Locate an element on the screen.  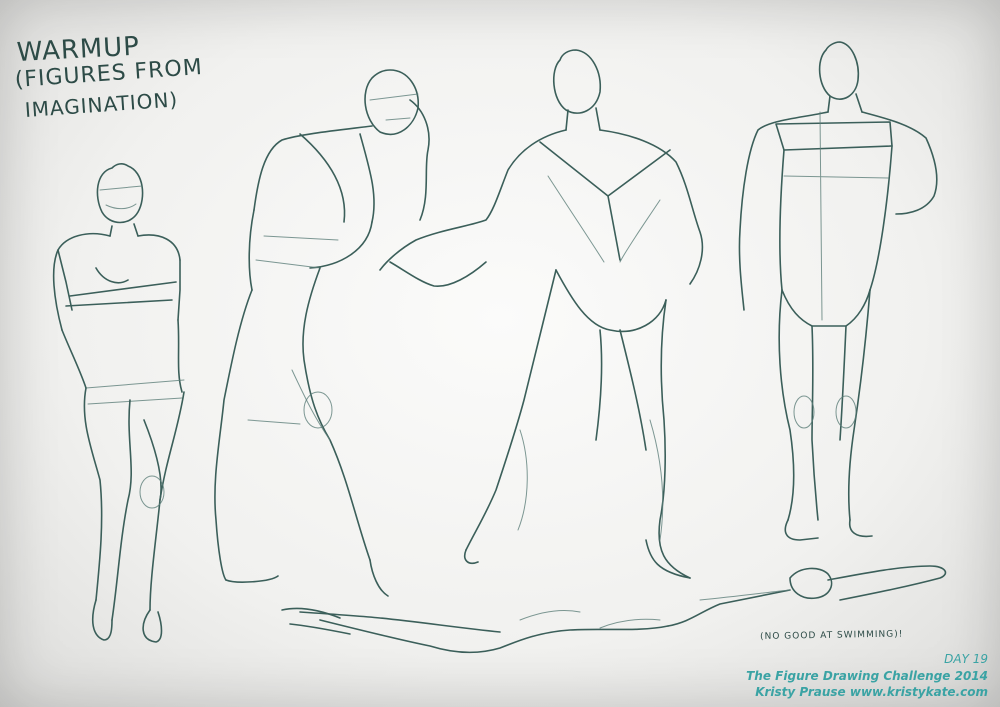
figure-standing-man is located at coordinates (838, 291).